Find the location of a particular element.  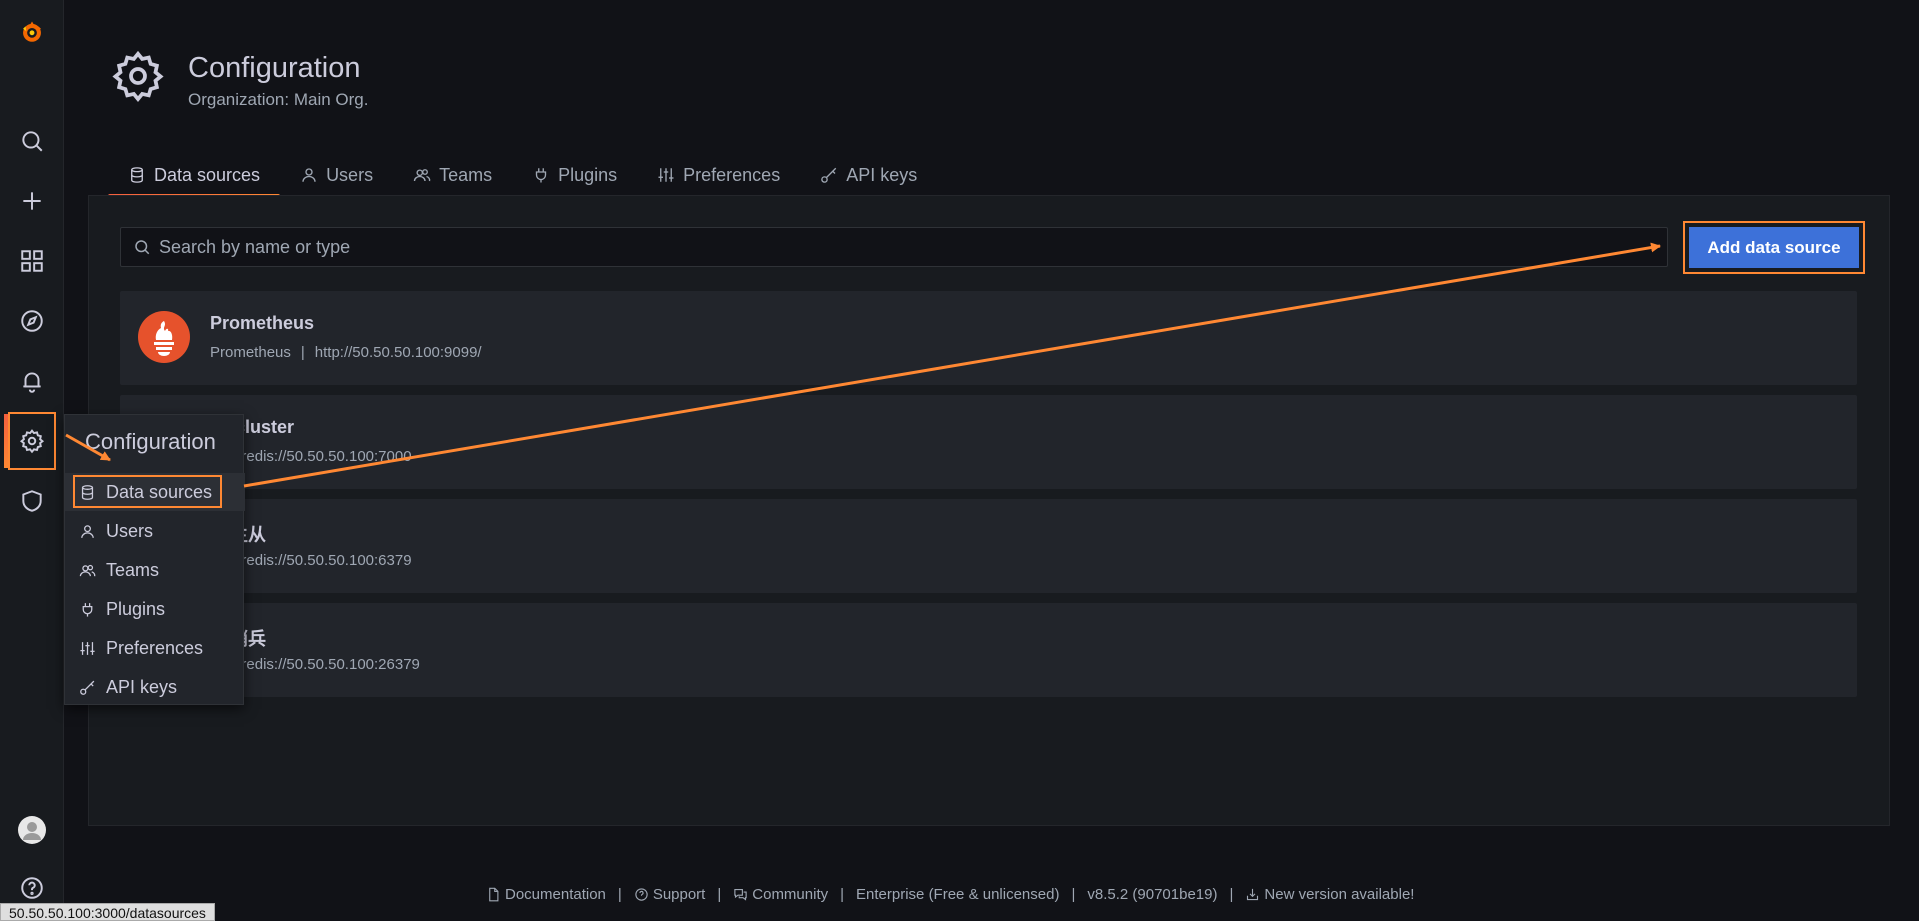

footer-documentation-link: Documentation is located at coordinates (546, 894).